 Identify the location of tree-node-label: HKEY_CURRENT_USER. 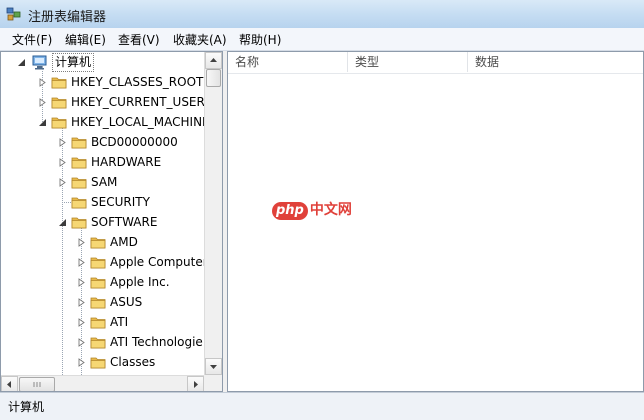
(137, 102).